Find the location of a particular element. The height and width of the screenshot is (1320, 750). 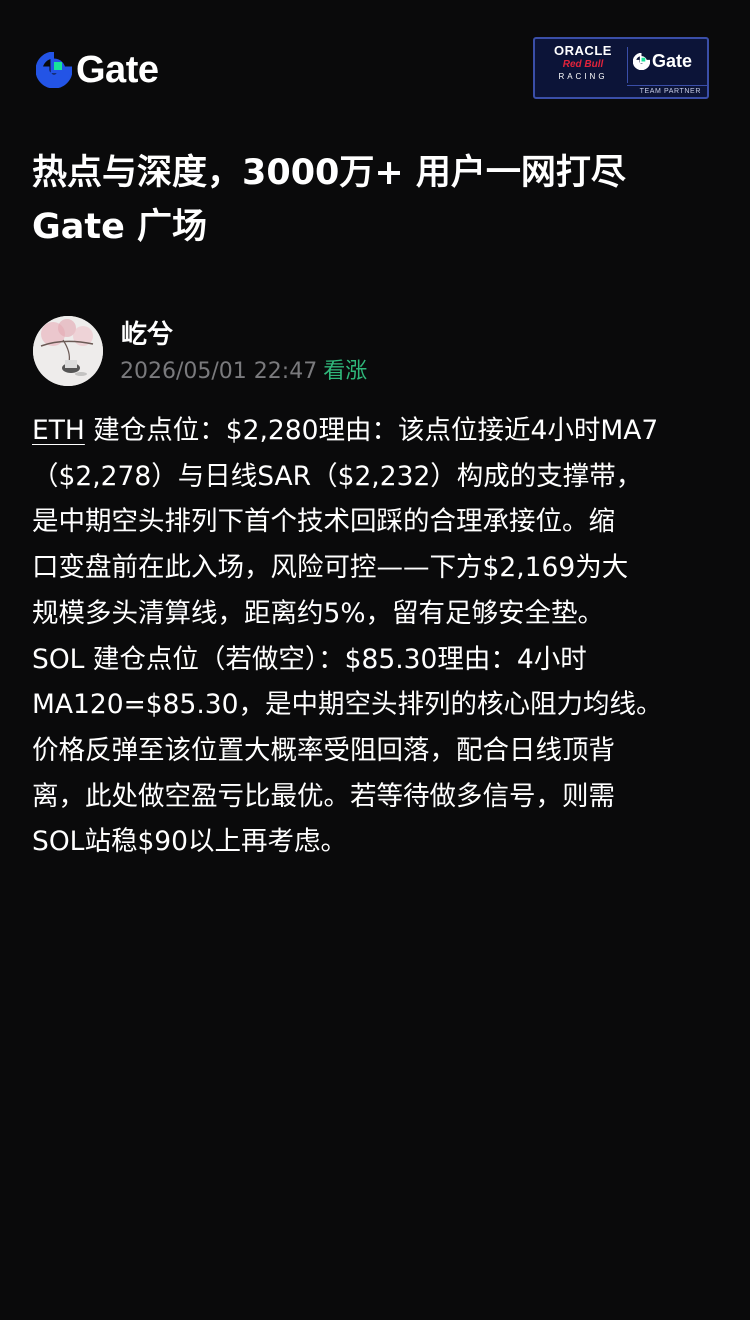

badge-gate-logo: Gate is located at coordinates (662, 61).